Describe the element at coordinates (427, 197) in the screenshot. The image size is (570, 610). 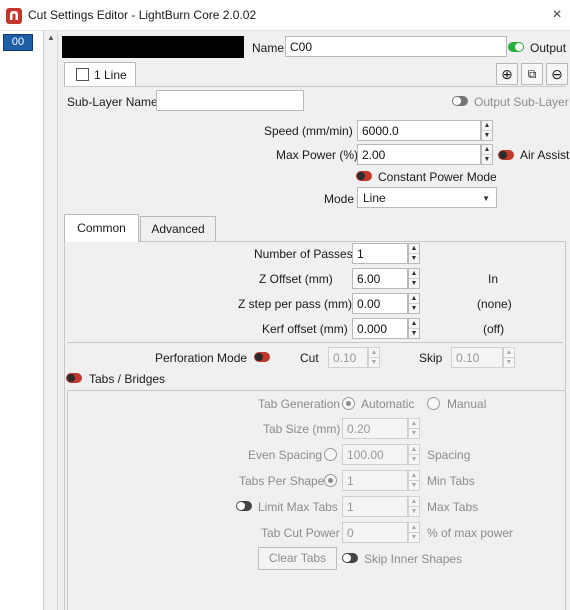
I see `mode-select: Line ▼` at that location.